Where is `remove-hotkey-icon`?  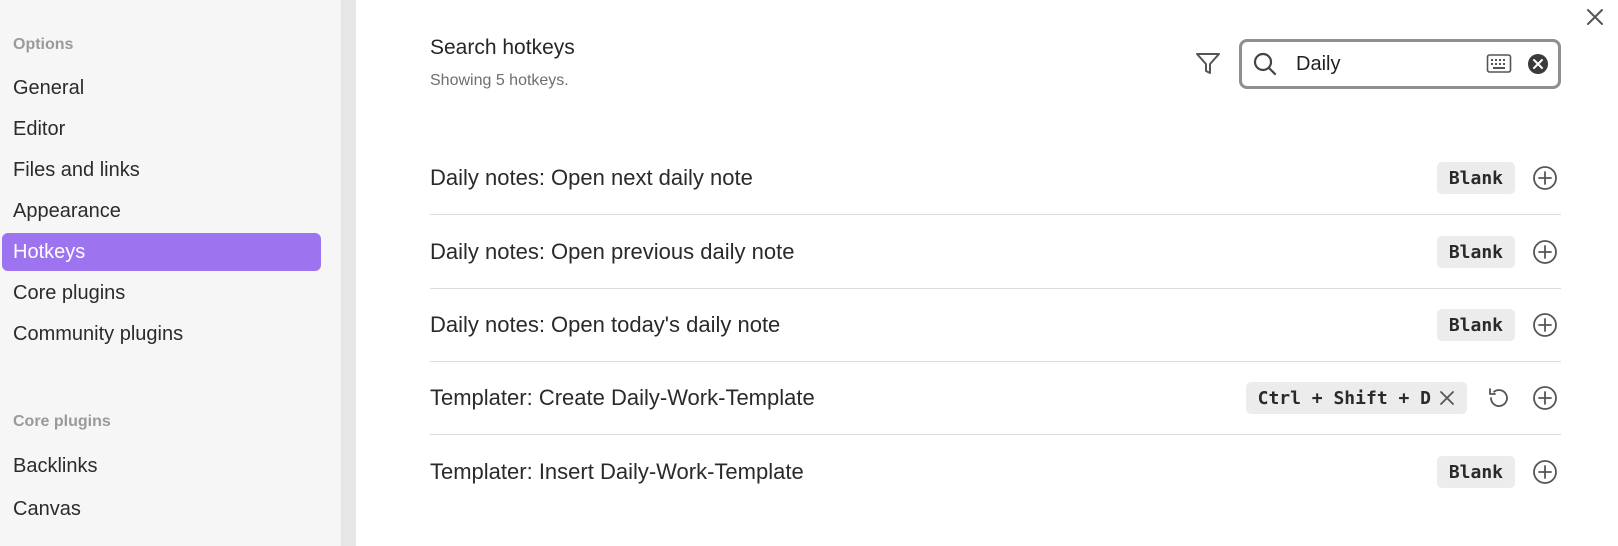 remove-hotkey-icon is located at coordinates (1447, 398).